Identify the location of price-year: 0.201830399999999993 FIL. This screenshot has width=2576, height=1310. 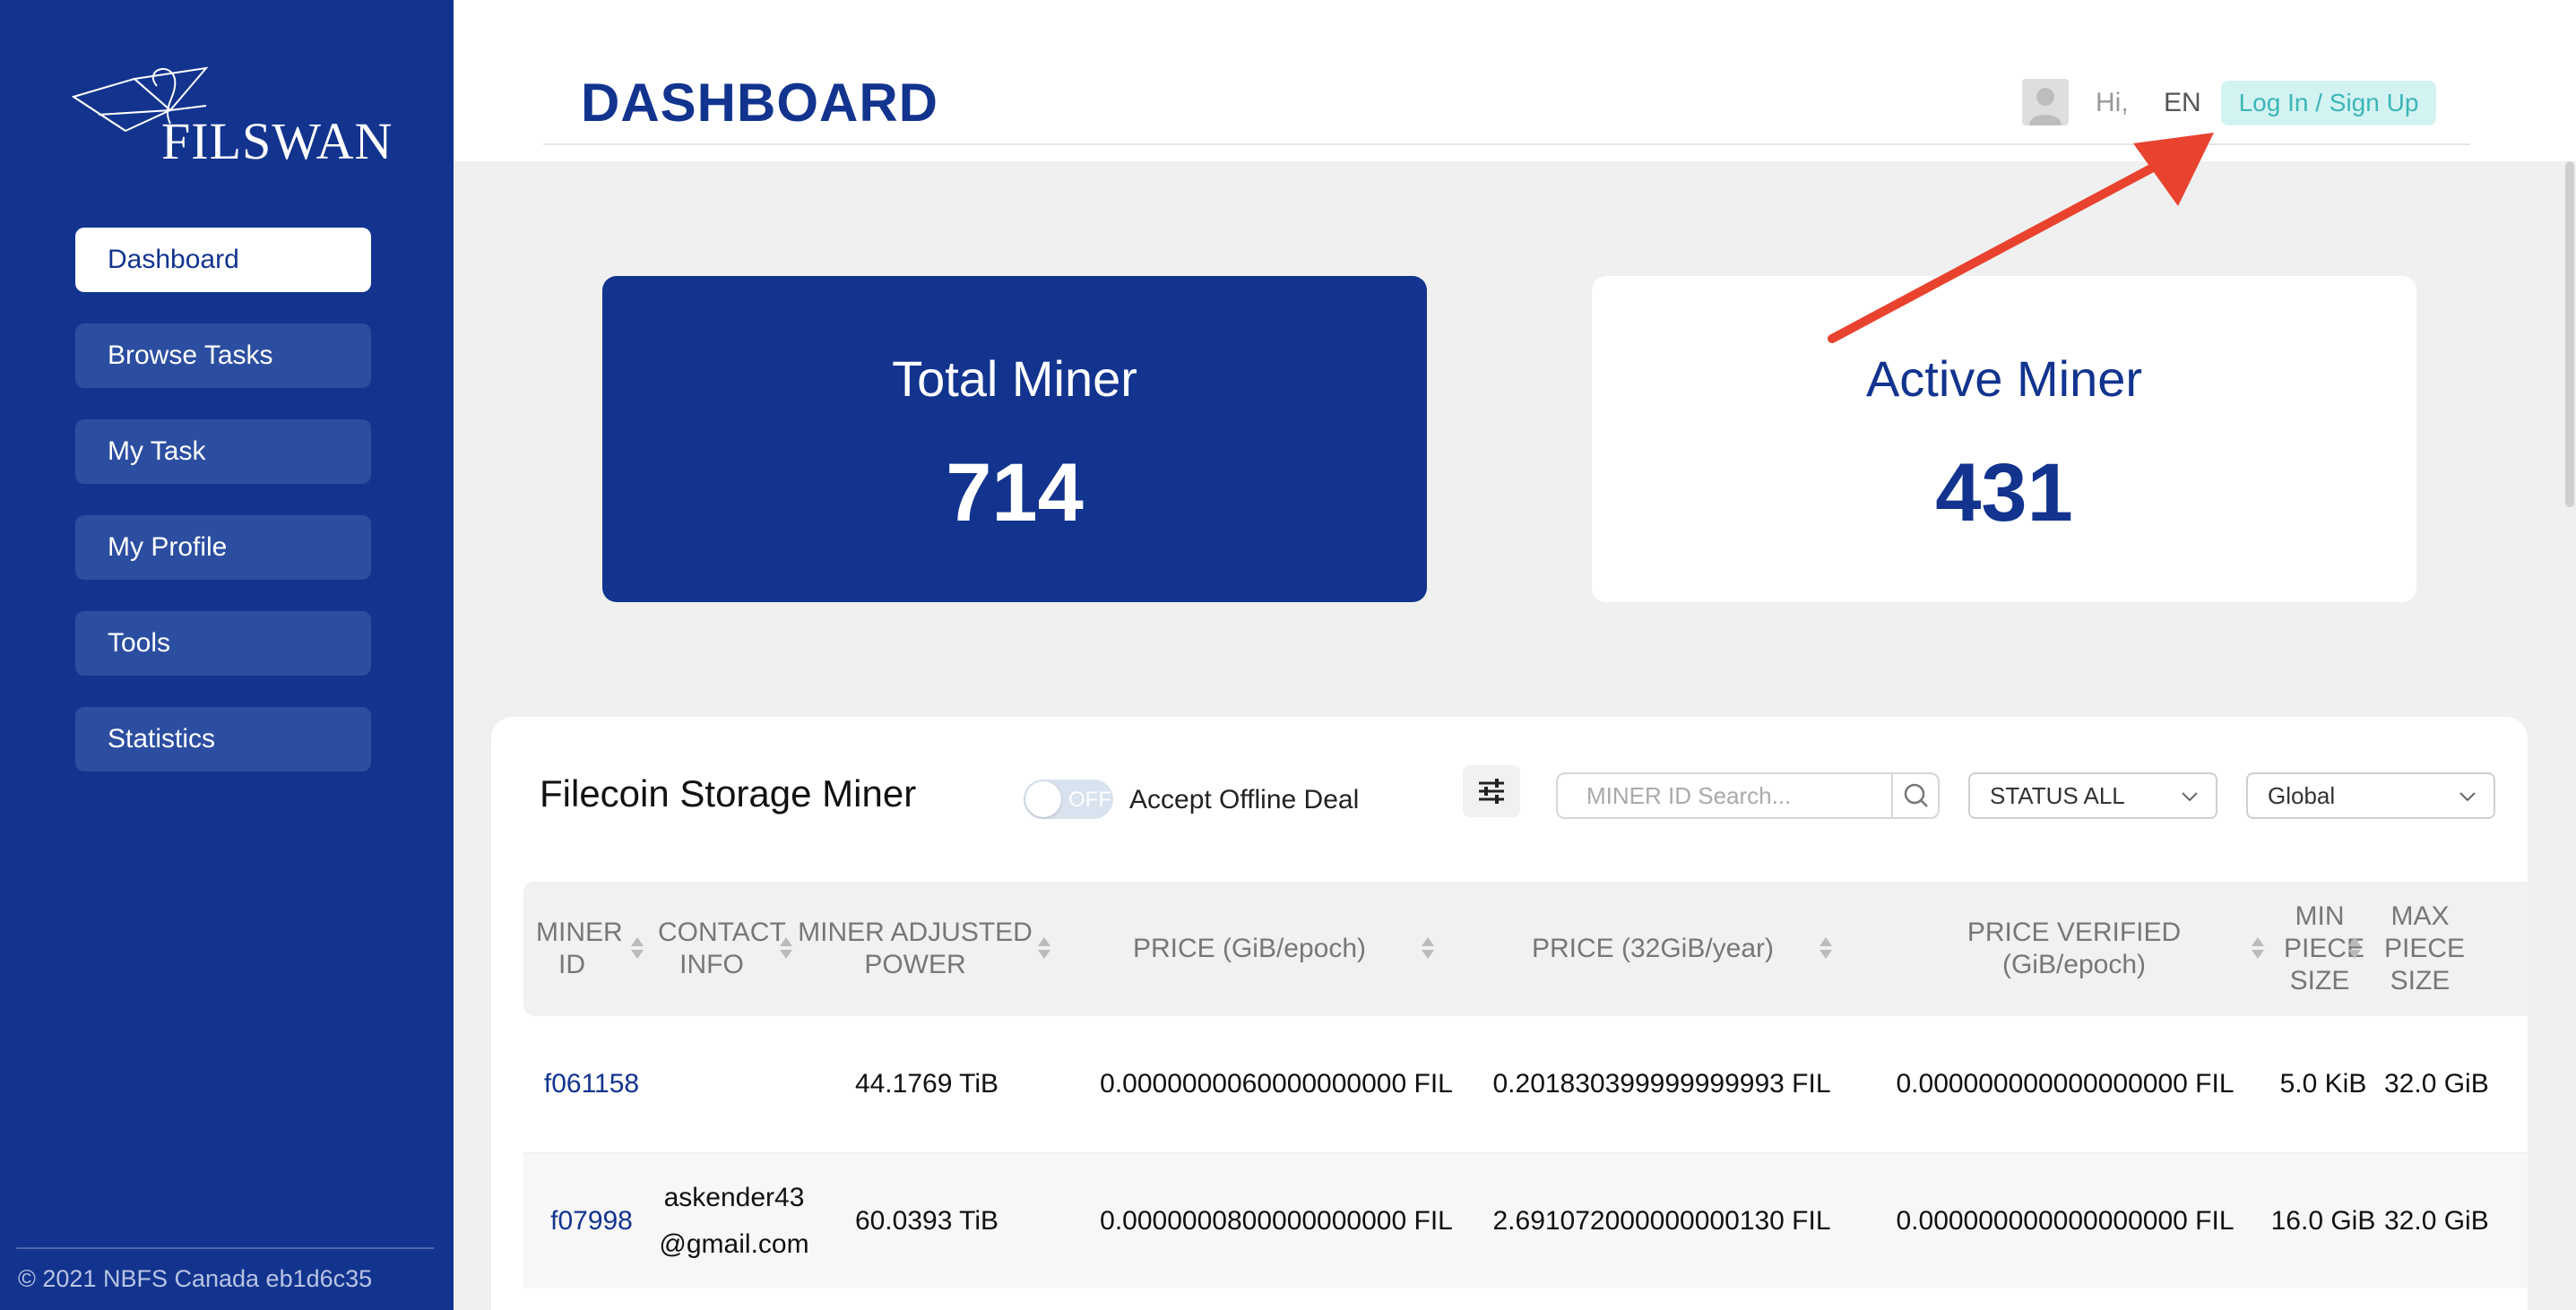
(1661, 1084).